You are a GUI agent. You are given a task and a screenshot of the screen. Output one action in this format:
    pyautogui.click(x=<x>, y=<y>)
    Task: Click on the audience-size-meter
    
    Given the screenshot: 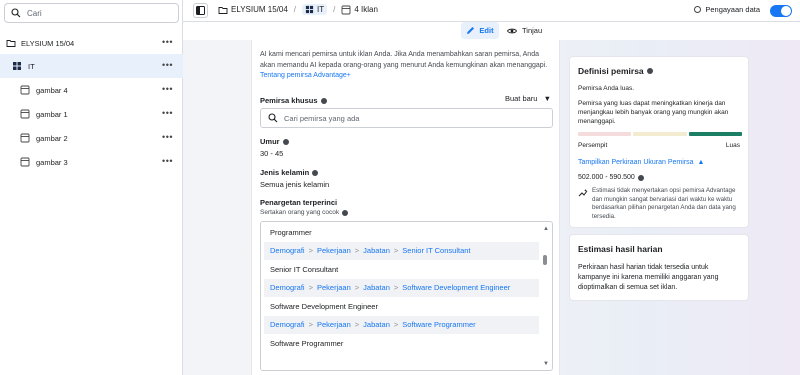 What is the action you would take?
    pyautogui.click(x=660, y=134)
    